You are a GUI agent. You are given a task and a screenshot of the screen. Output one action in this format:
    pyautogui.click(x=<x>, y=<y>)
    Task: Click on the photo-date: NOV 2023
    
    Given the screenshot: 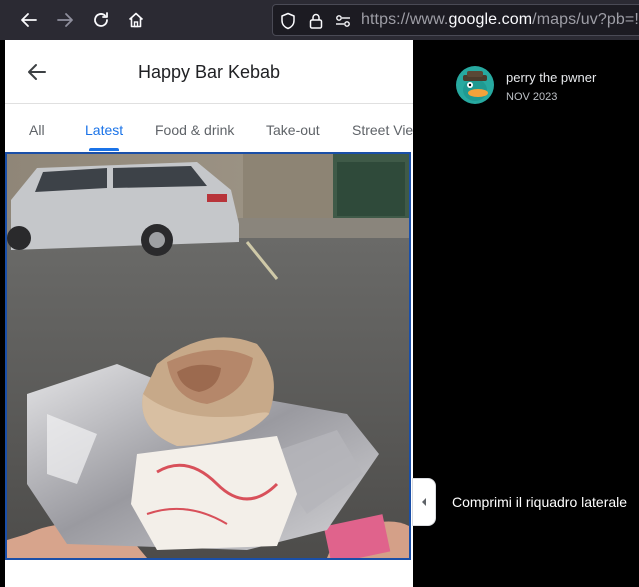 What is the action you would take?
    pyautogui.click(x=532, y=97)
    